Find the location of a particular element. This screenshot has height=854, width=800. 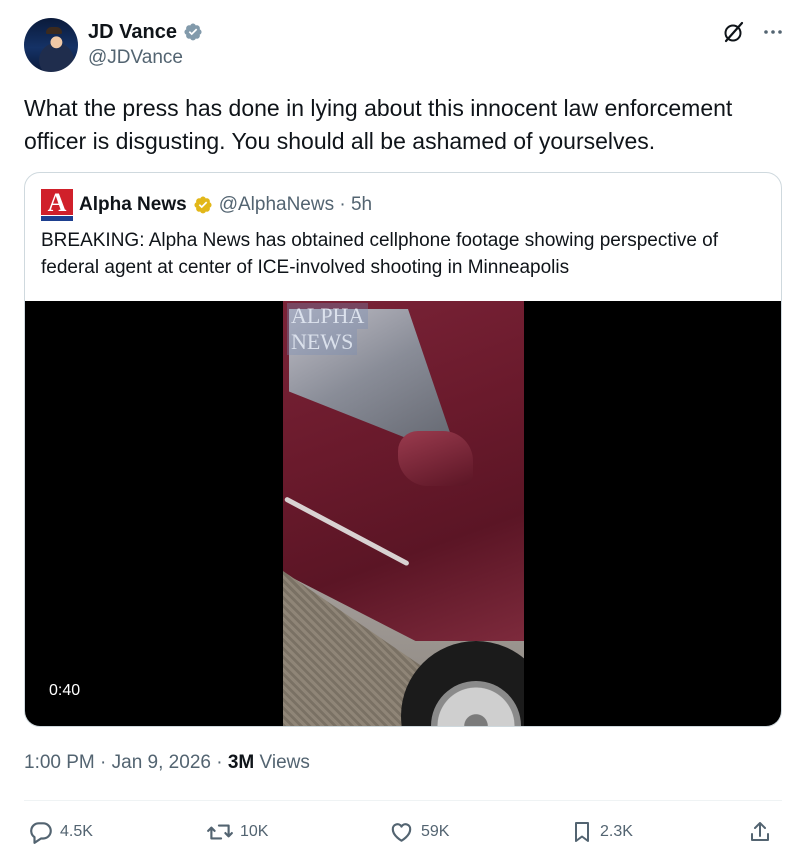

author-handle: @JDVance is located at coordinates (145, 58).